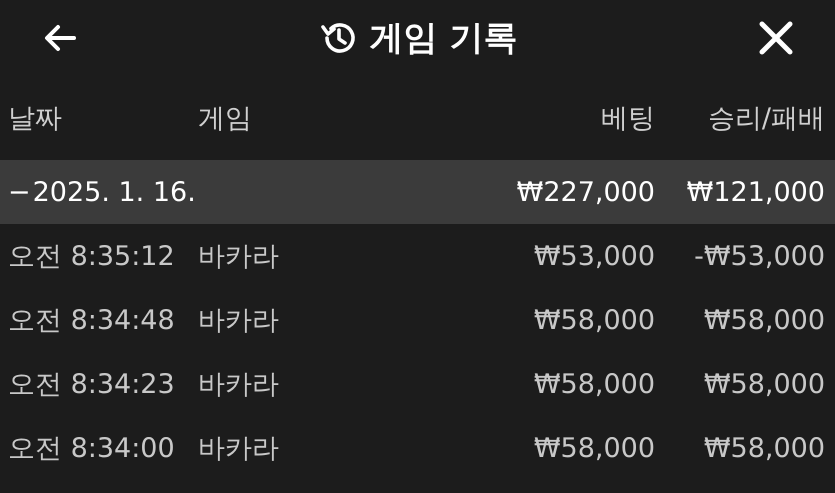 The width and height of the screenshot is (835, 493). Describe the element at coordinates (92, 449) in the screenshot. I see `time-cell-text: 오전 8:34:00` at that location.